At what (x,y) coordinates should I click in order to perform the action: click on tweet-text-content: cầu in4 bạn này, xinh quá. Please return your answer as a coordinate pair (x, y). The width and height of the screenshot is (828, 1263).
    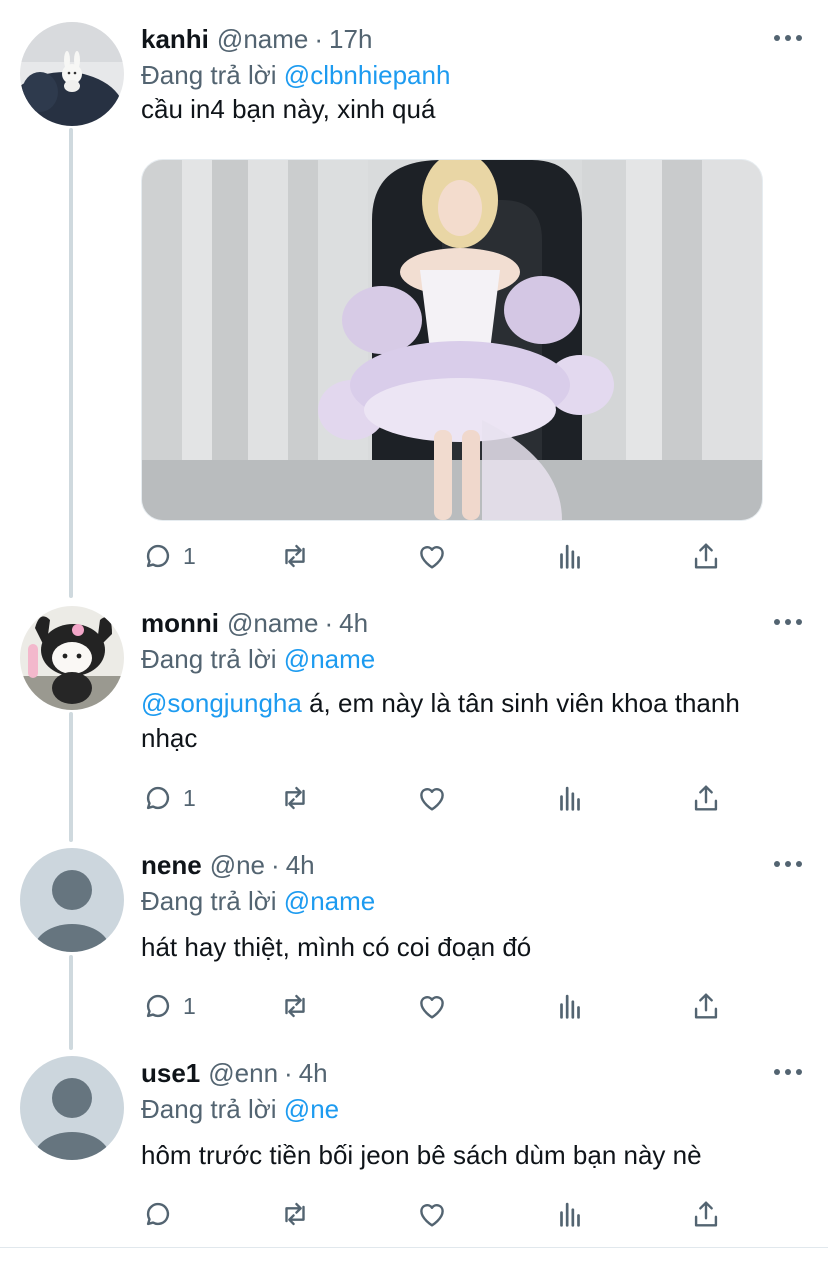
    Looking at the image, I should click on (288, 109).